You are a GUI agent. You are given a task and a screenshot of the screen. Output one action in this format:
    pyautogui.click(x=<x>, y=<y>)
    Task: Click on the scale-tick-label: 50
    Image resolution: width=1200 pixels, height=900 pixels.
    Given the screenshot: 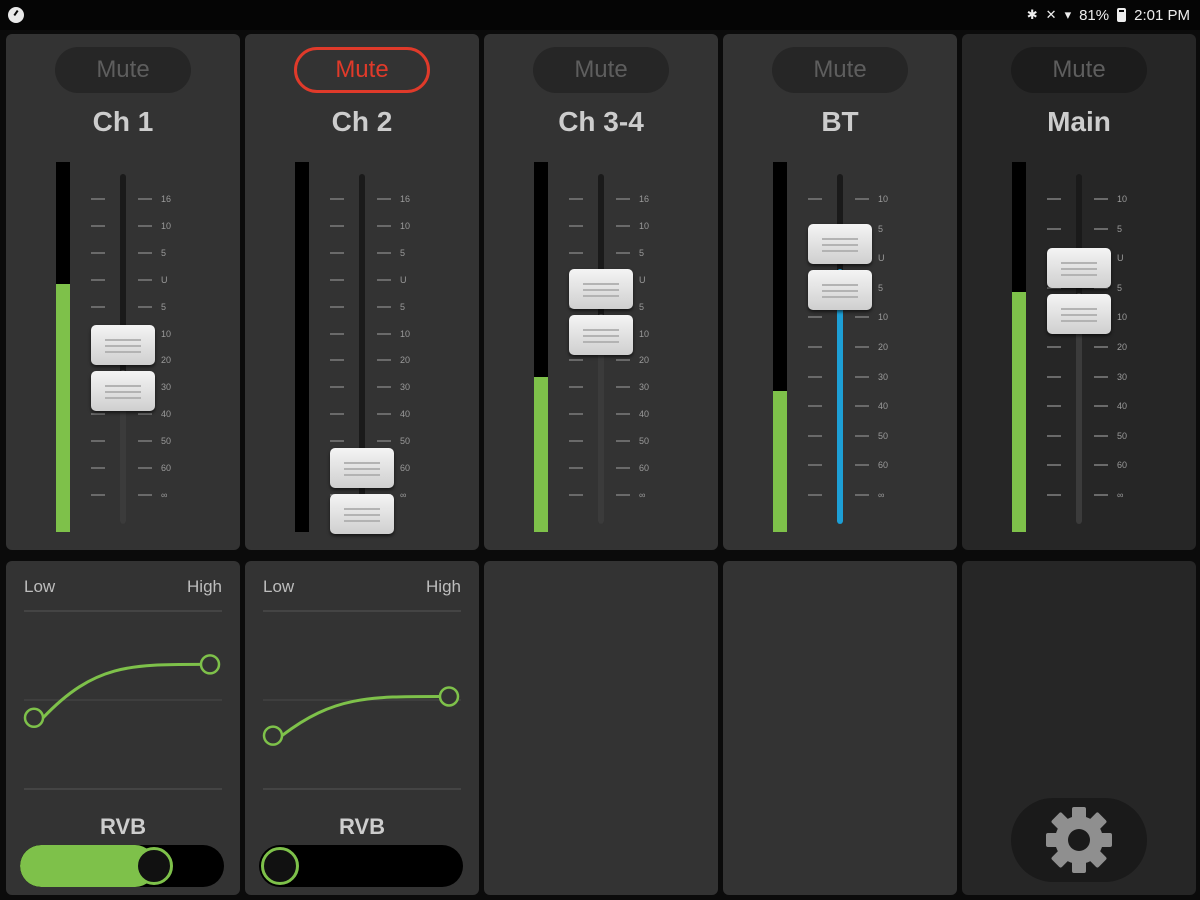 What is the action you would take?
    pyautogui.click(x=1122, y=435)
    